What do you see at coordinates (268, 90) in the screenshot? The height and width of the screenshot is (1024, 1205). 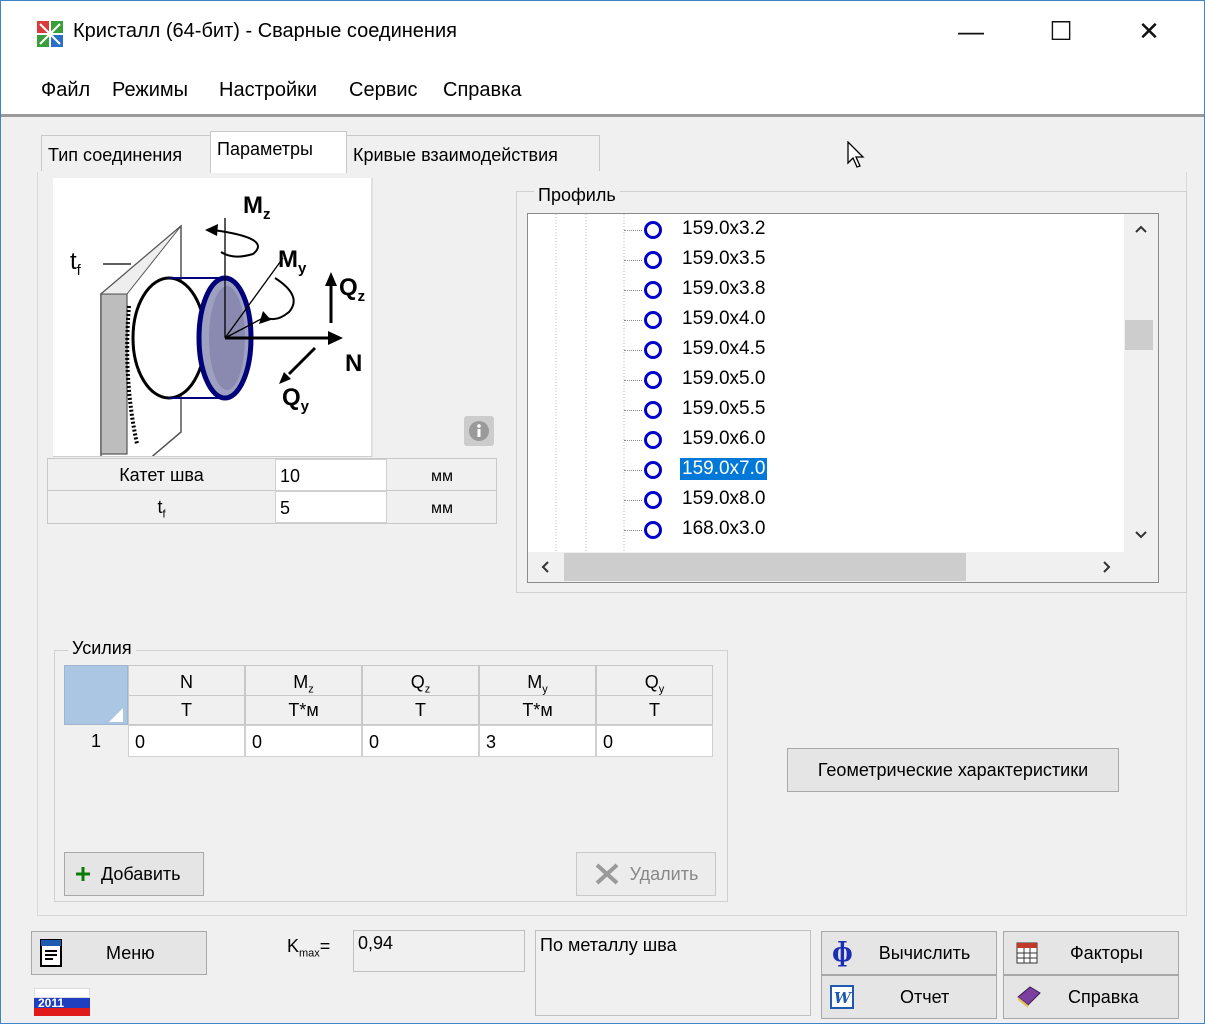 I see `menu-settings: Настройки` at bounding box center [268, 90].